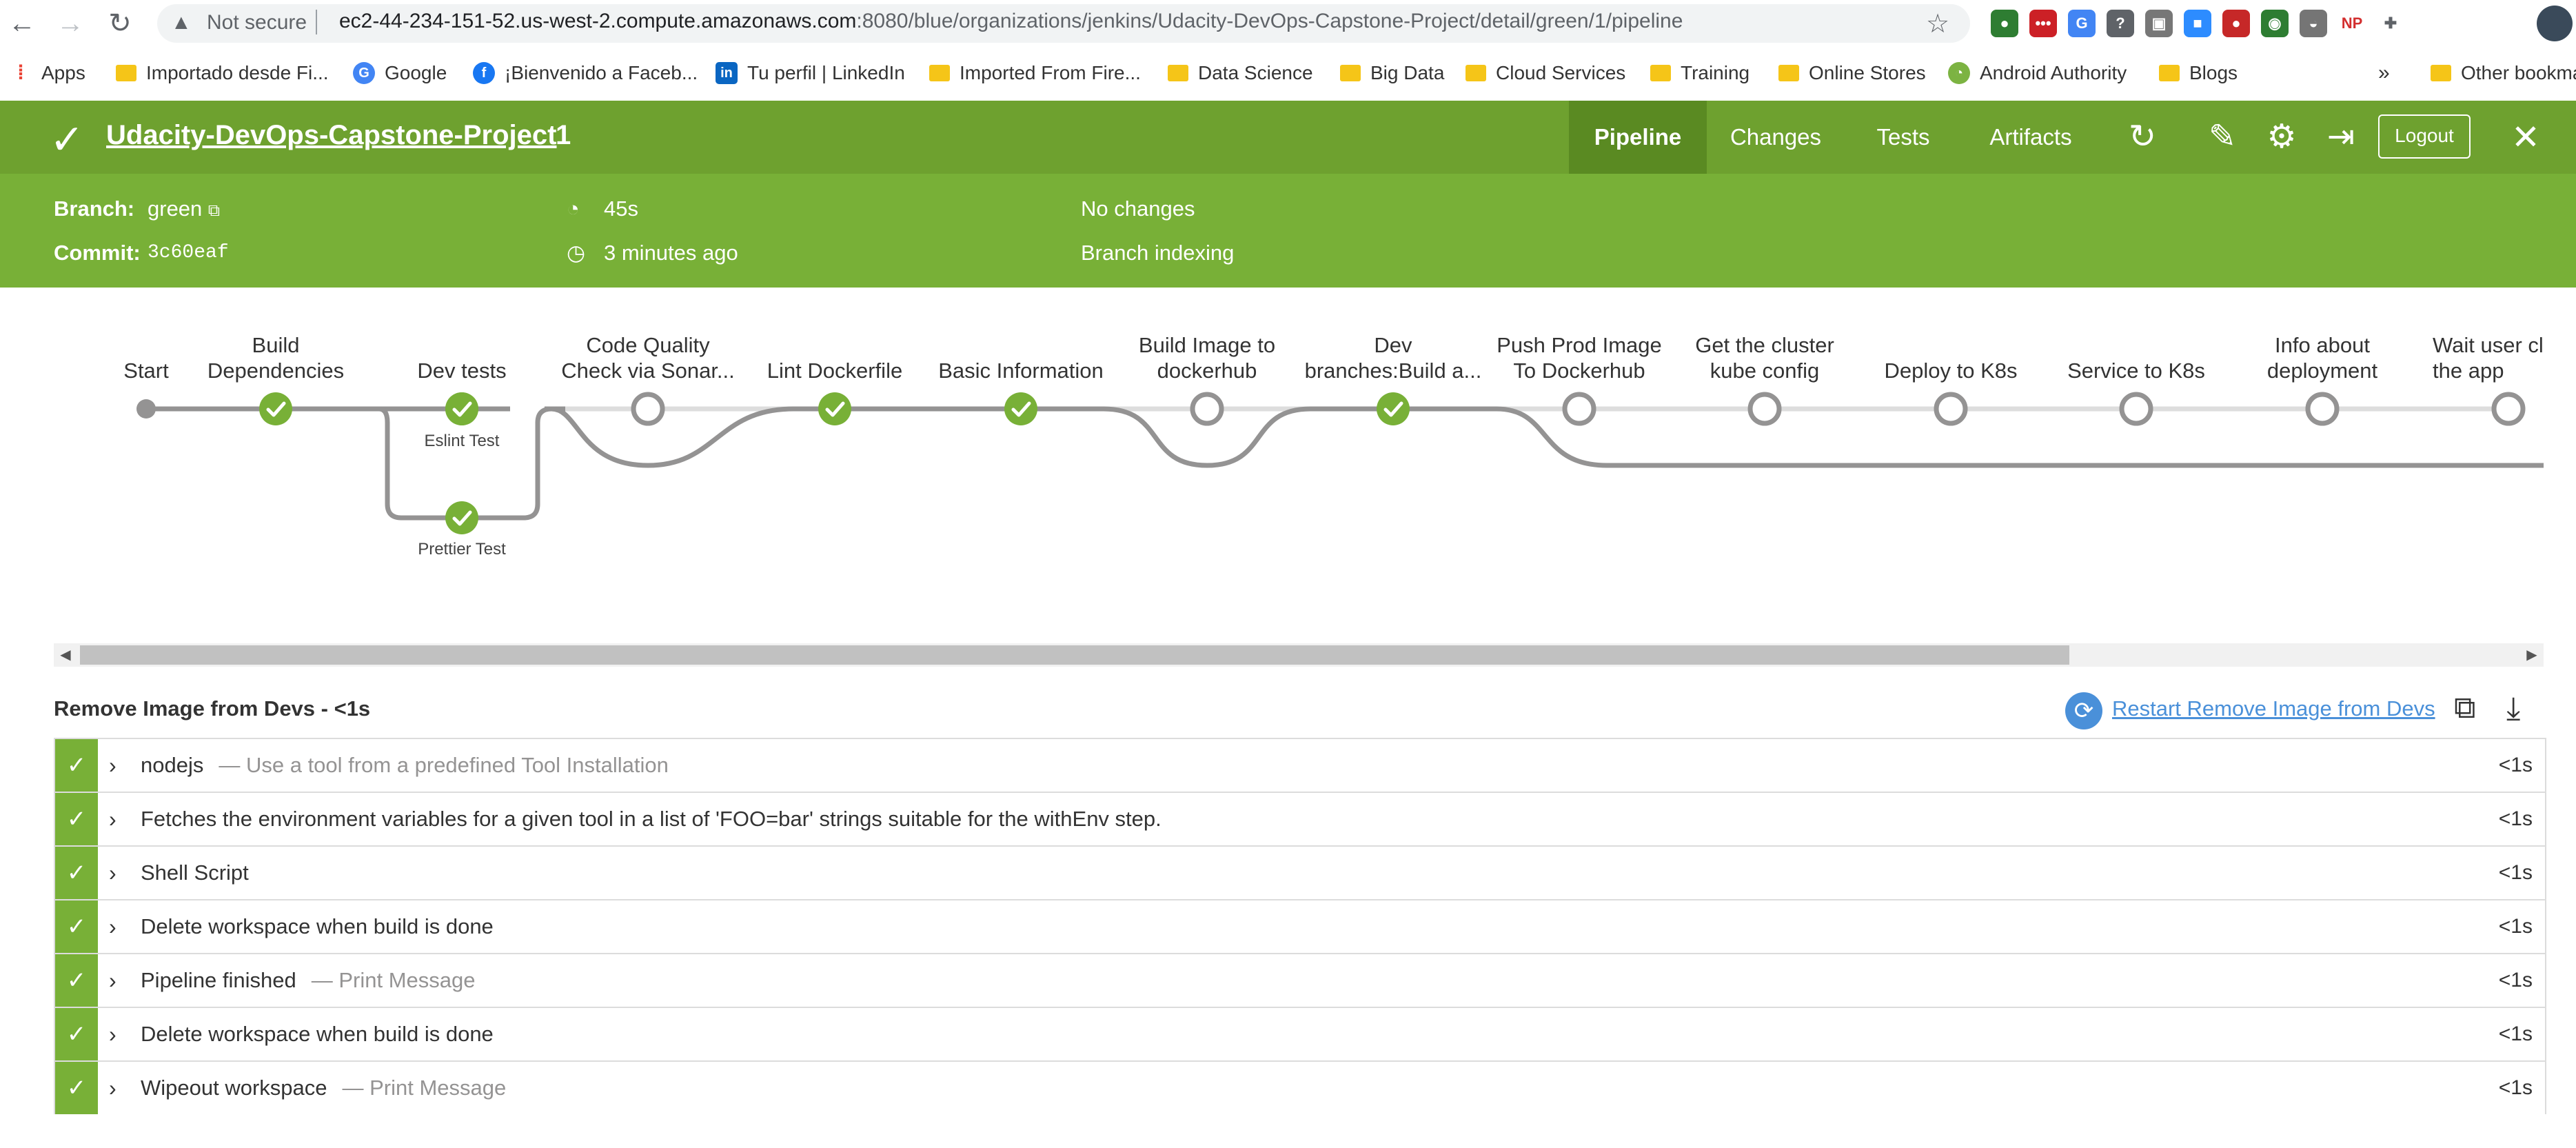  I want to click on stage-label: Get the cluster kube config, so click(1764, 357).